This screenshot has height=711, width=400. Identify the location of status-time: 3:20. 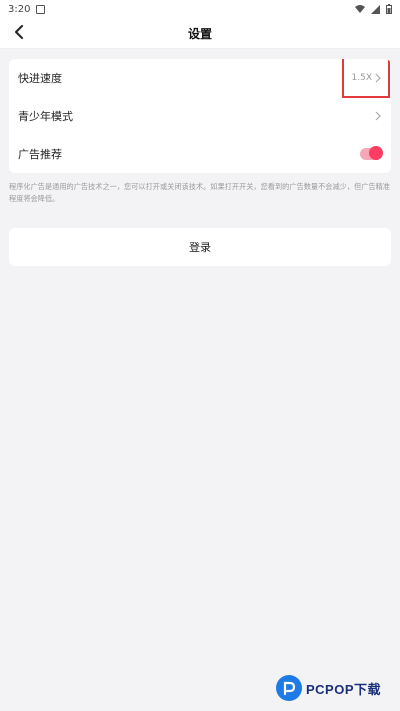
(19, 9).